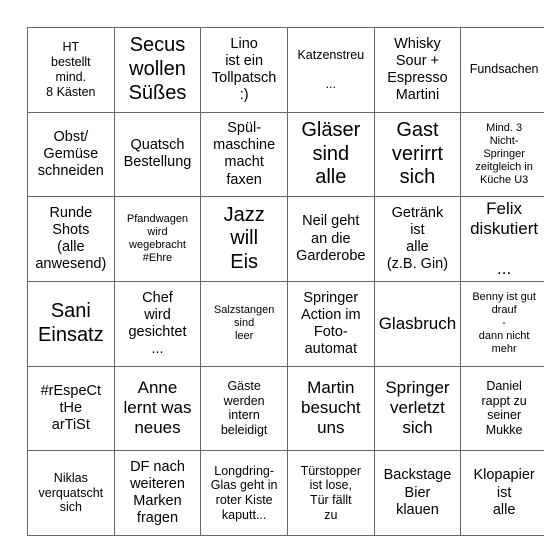  I want to click on bingo-cell: Getränk ist alle (z.B. Gin), so click(417, 239).